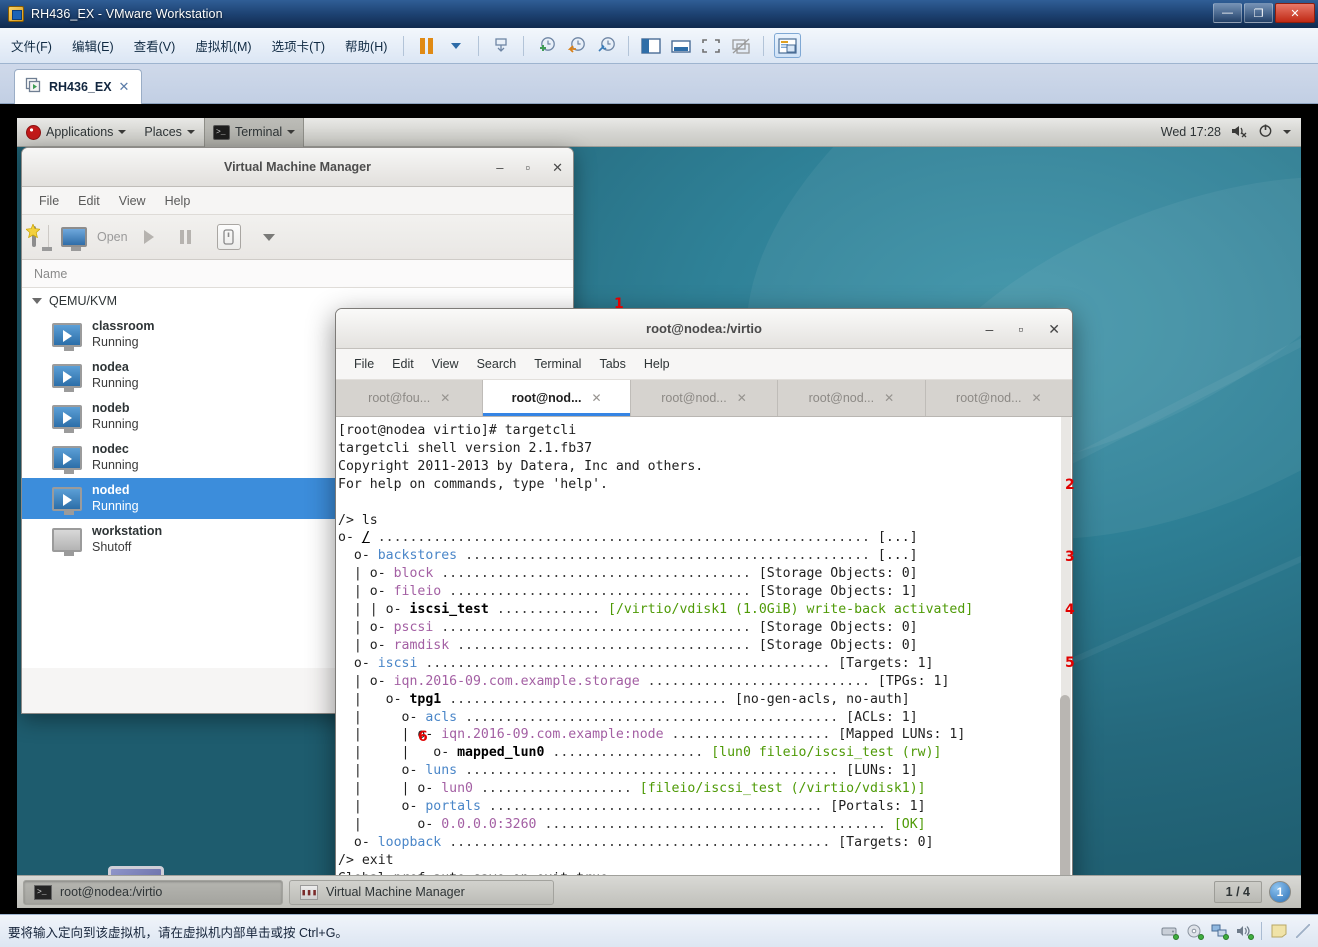  What do you see at coordinates (366, 45) in the screenshot?
I see `menu-help: 帮助(H)` at bounding box center [366, 45].